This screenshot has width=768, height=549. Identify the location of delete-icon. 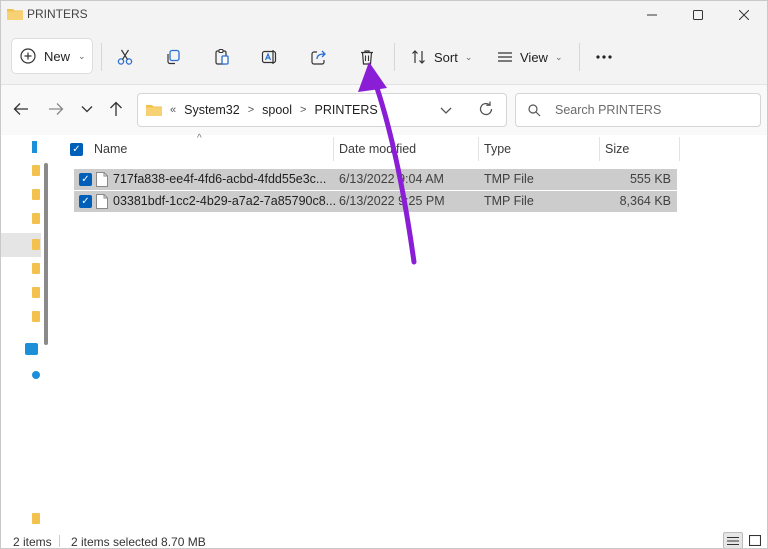
(367, 57).